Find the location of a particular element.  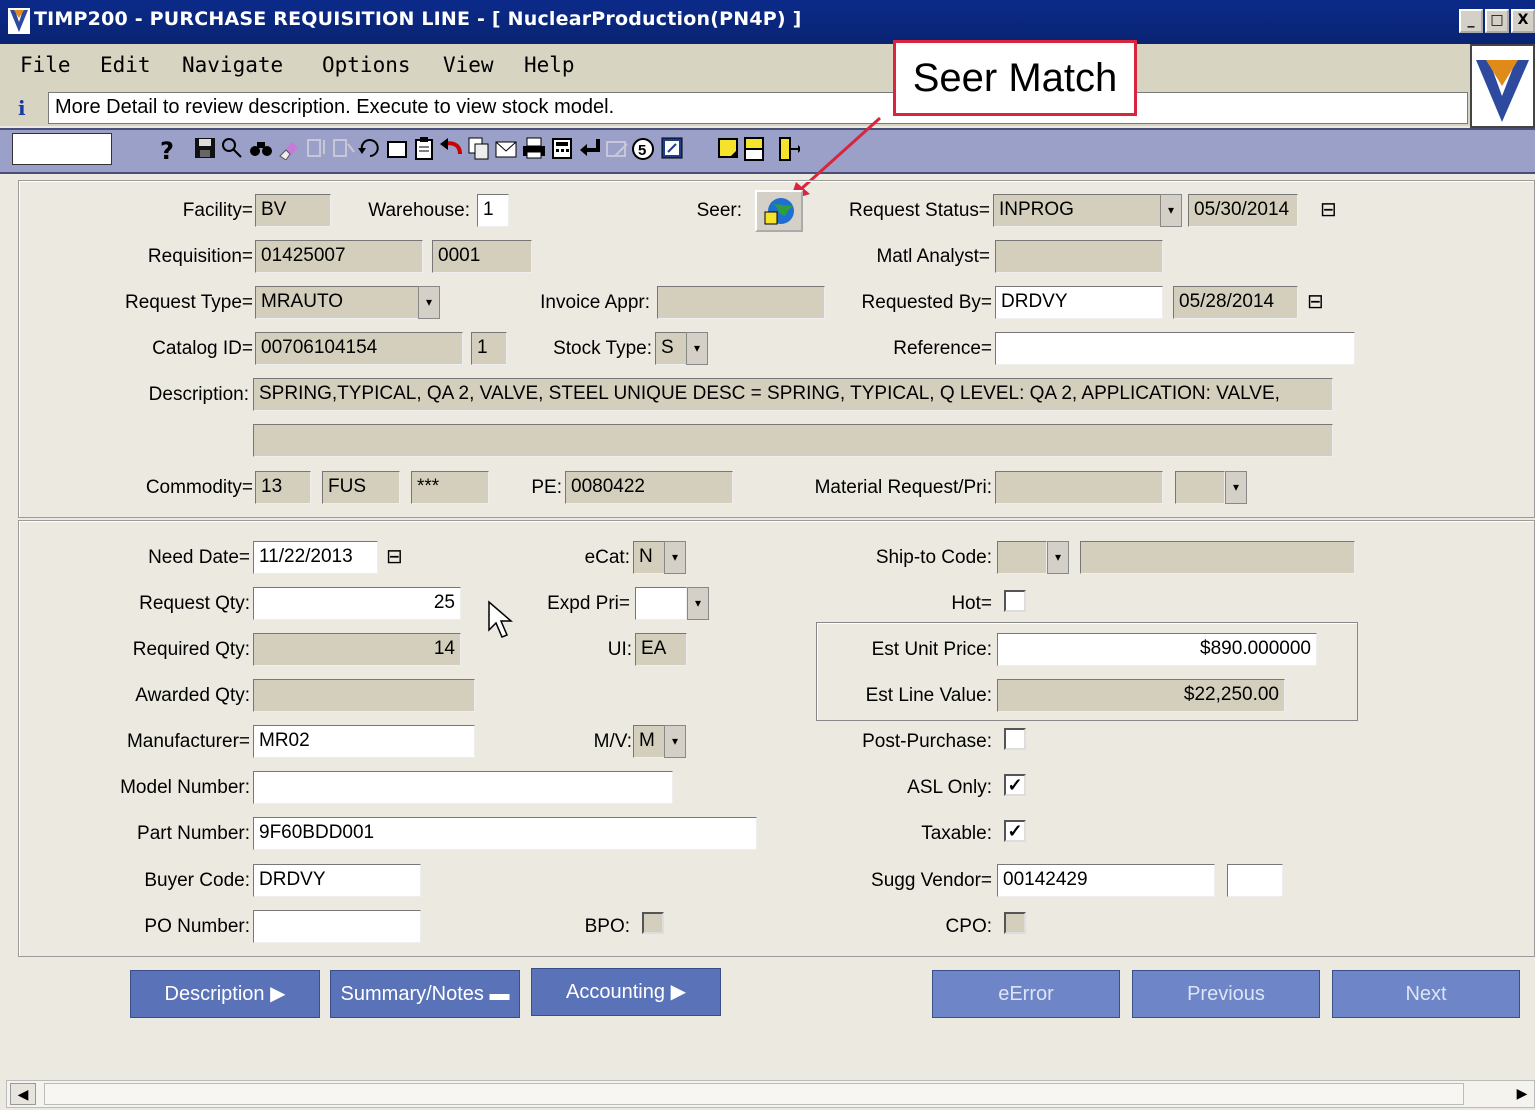

note-icon is located at coordinates (728, 151).